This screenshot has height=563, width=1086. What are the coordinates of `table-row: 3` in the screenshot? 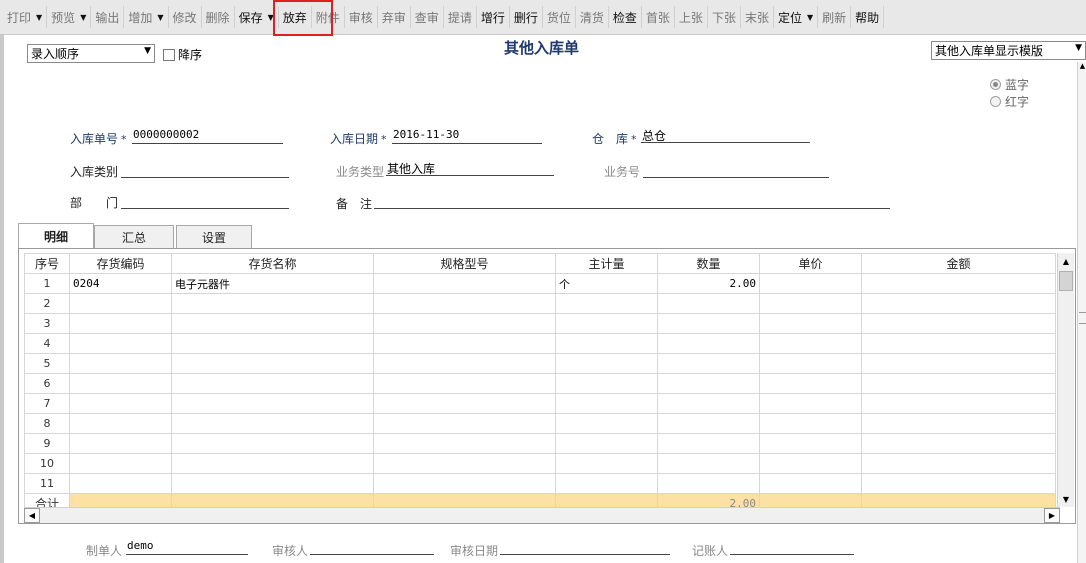 It's located at (540, 323).